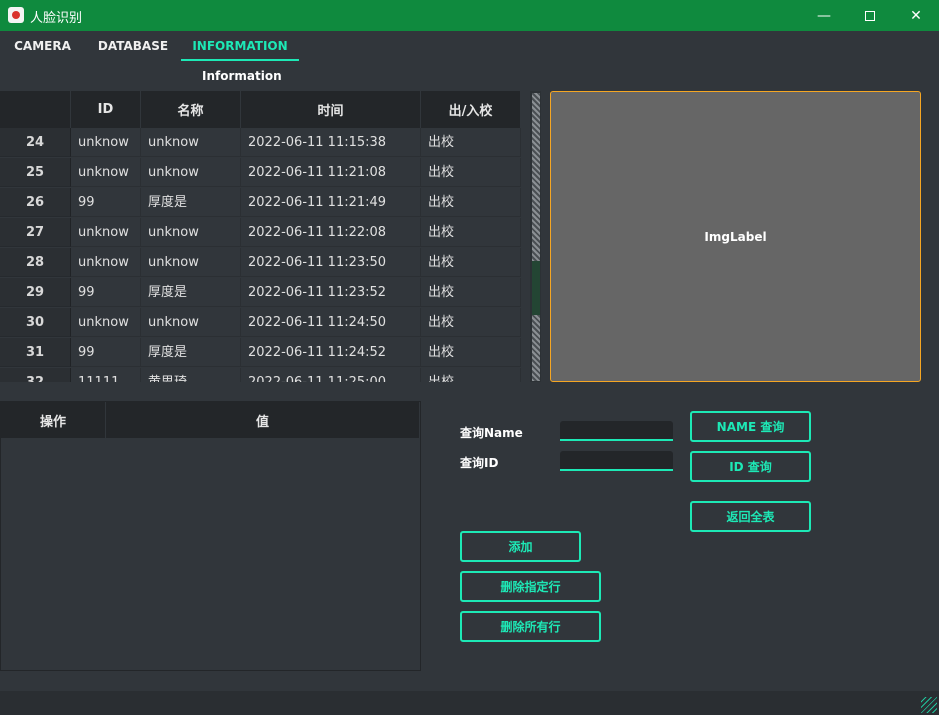 The height and width of the screenshot is (715, 939). What do you see at coordinates (35, 109) in the screenshot?
I see `table-corner` at bounding box center [35, 109].